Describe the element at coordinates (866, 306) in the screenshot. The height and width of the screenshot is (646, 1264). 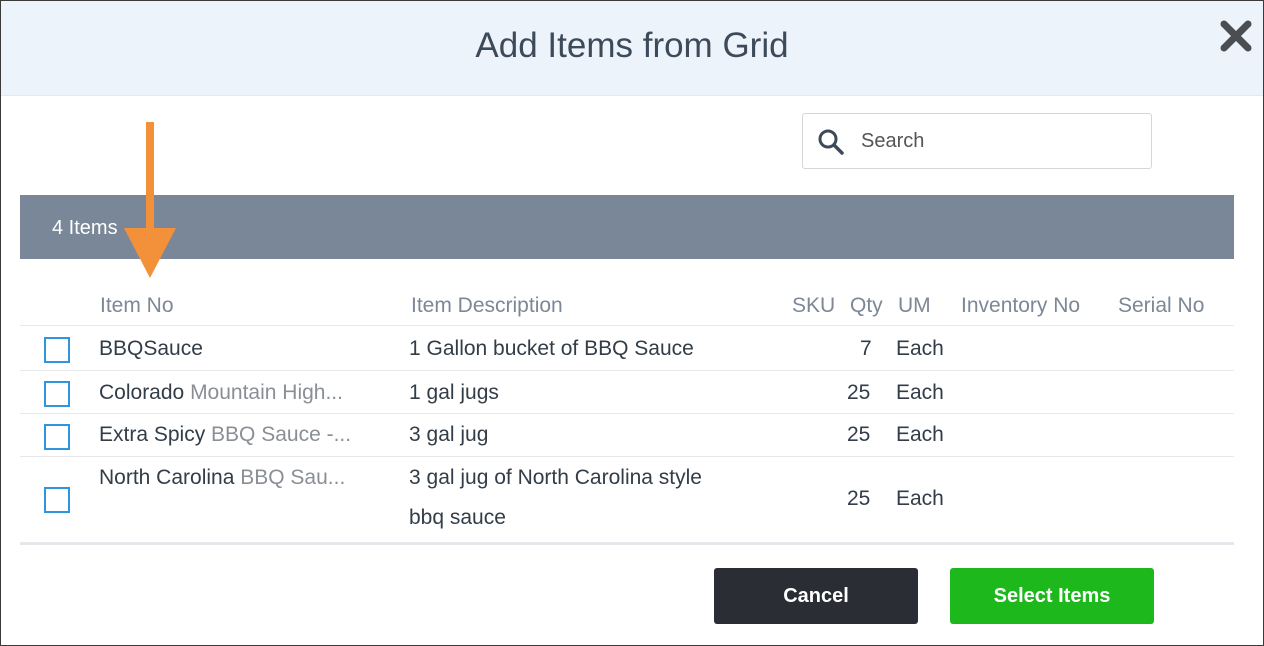
I see `column-header-qty: Qty` at that location.